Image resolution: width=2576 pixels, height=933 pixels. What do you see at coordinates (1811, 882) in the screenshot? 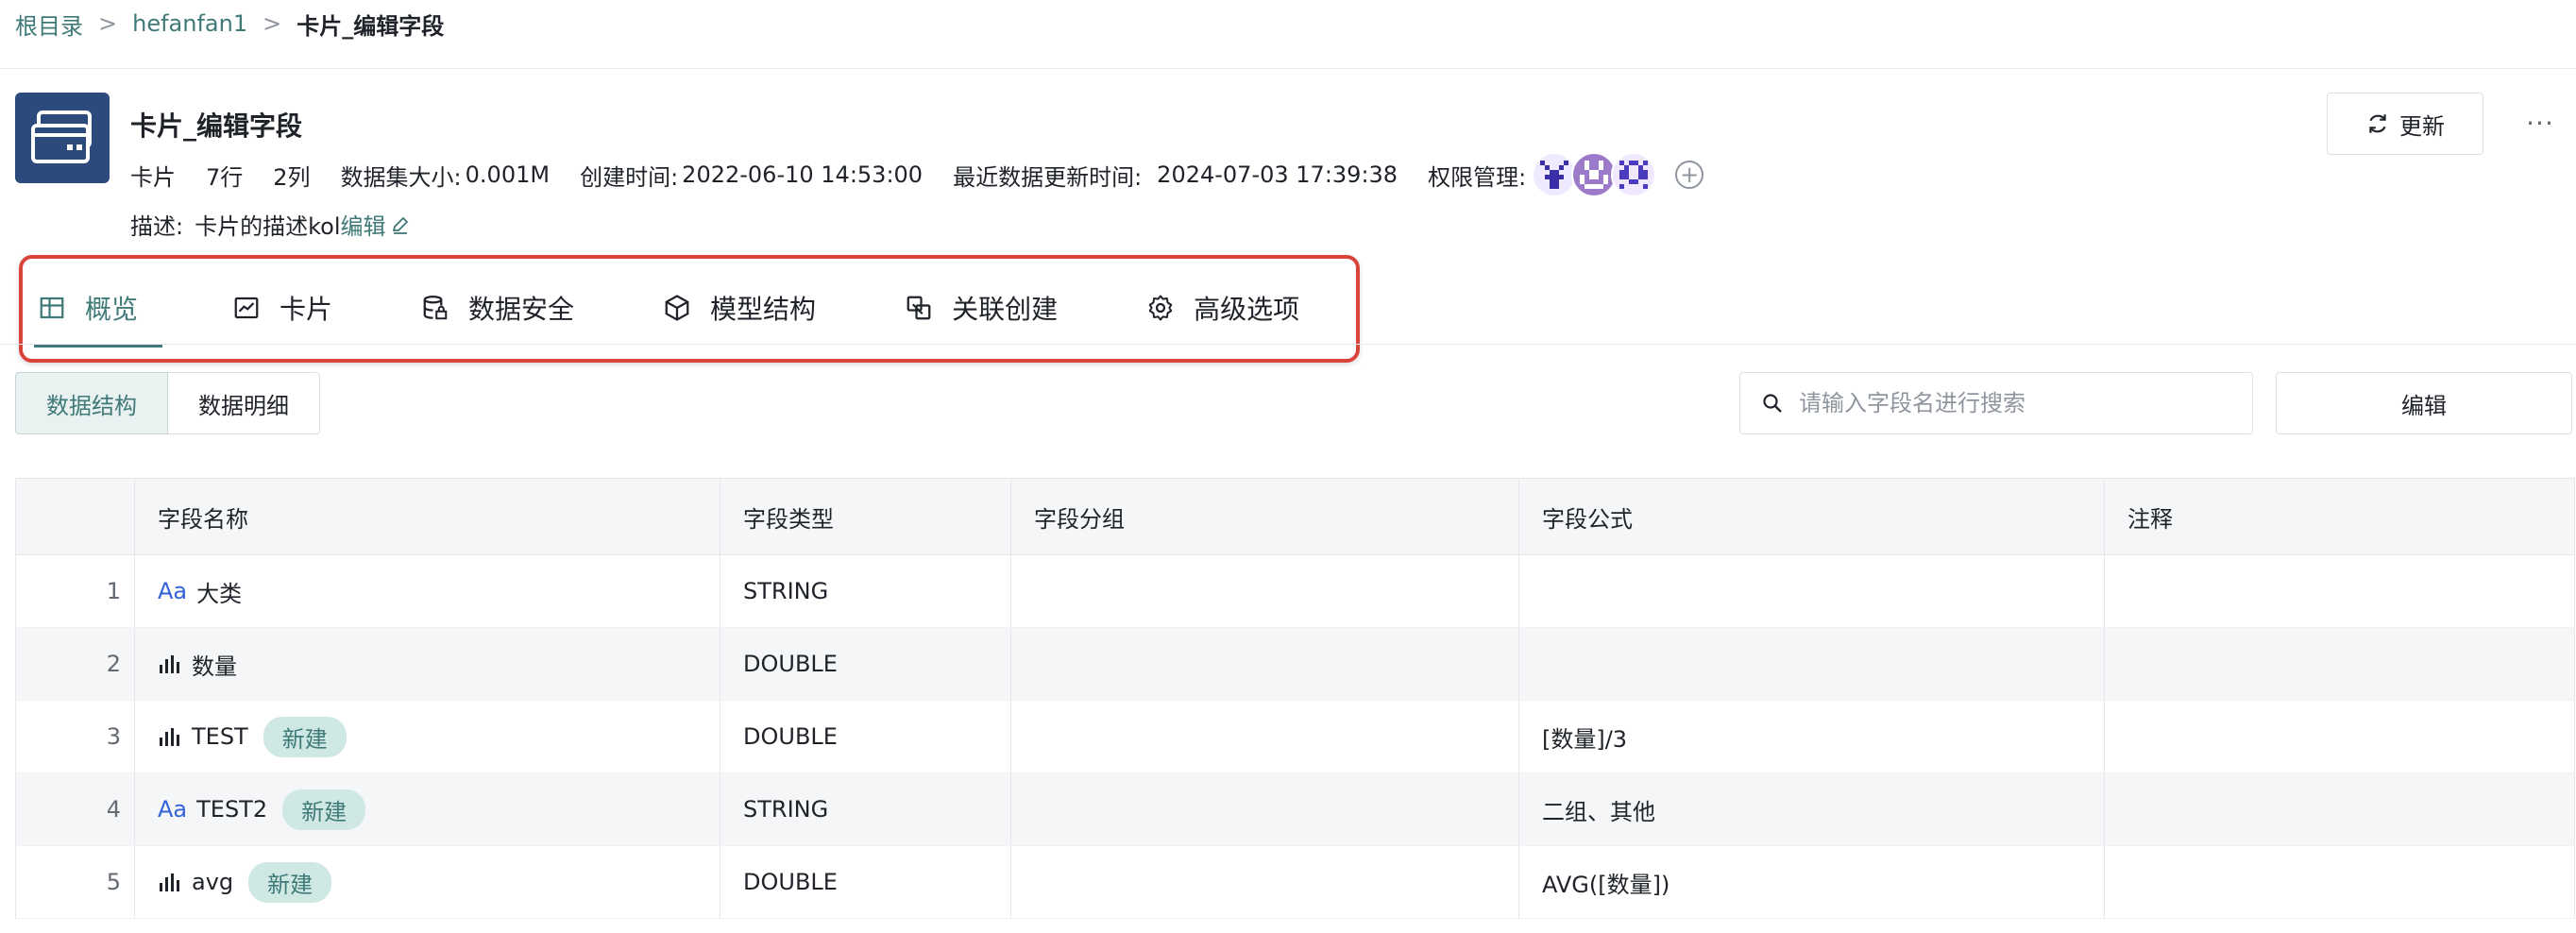
I see `field-formula-cell: AVG([数量])` at bounding box center [1811, 882].